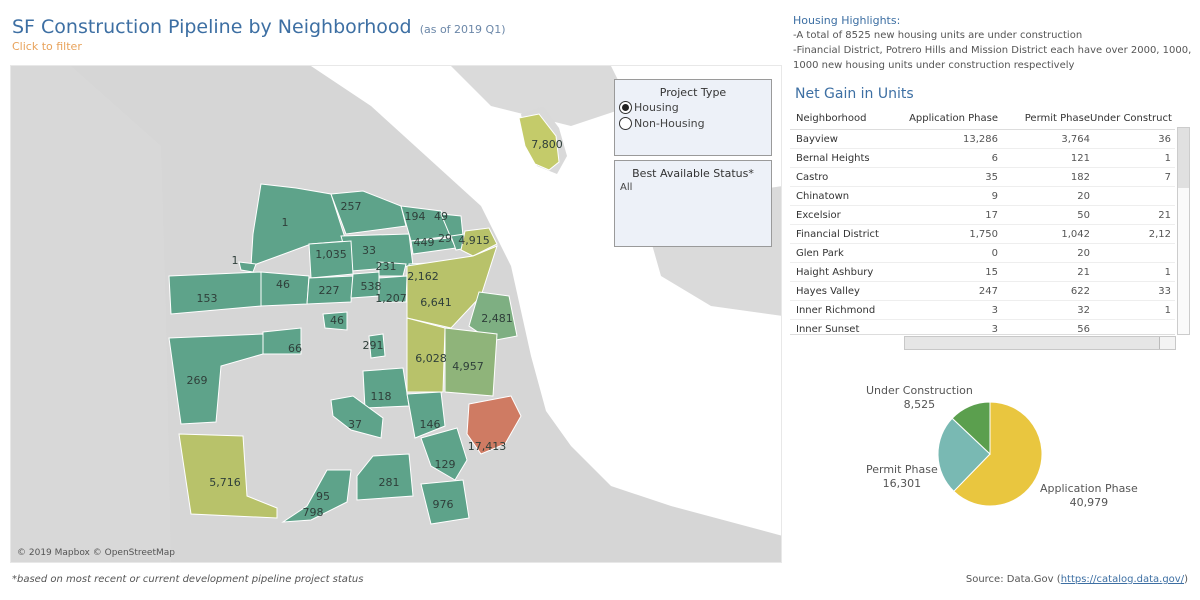  I want to click on cell-application: 13,286, so click(980, 139).